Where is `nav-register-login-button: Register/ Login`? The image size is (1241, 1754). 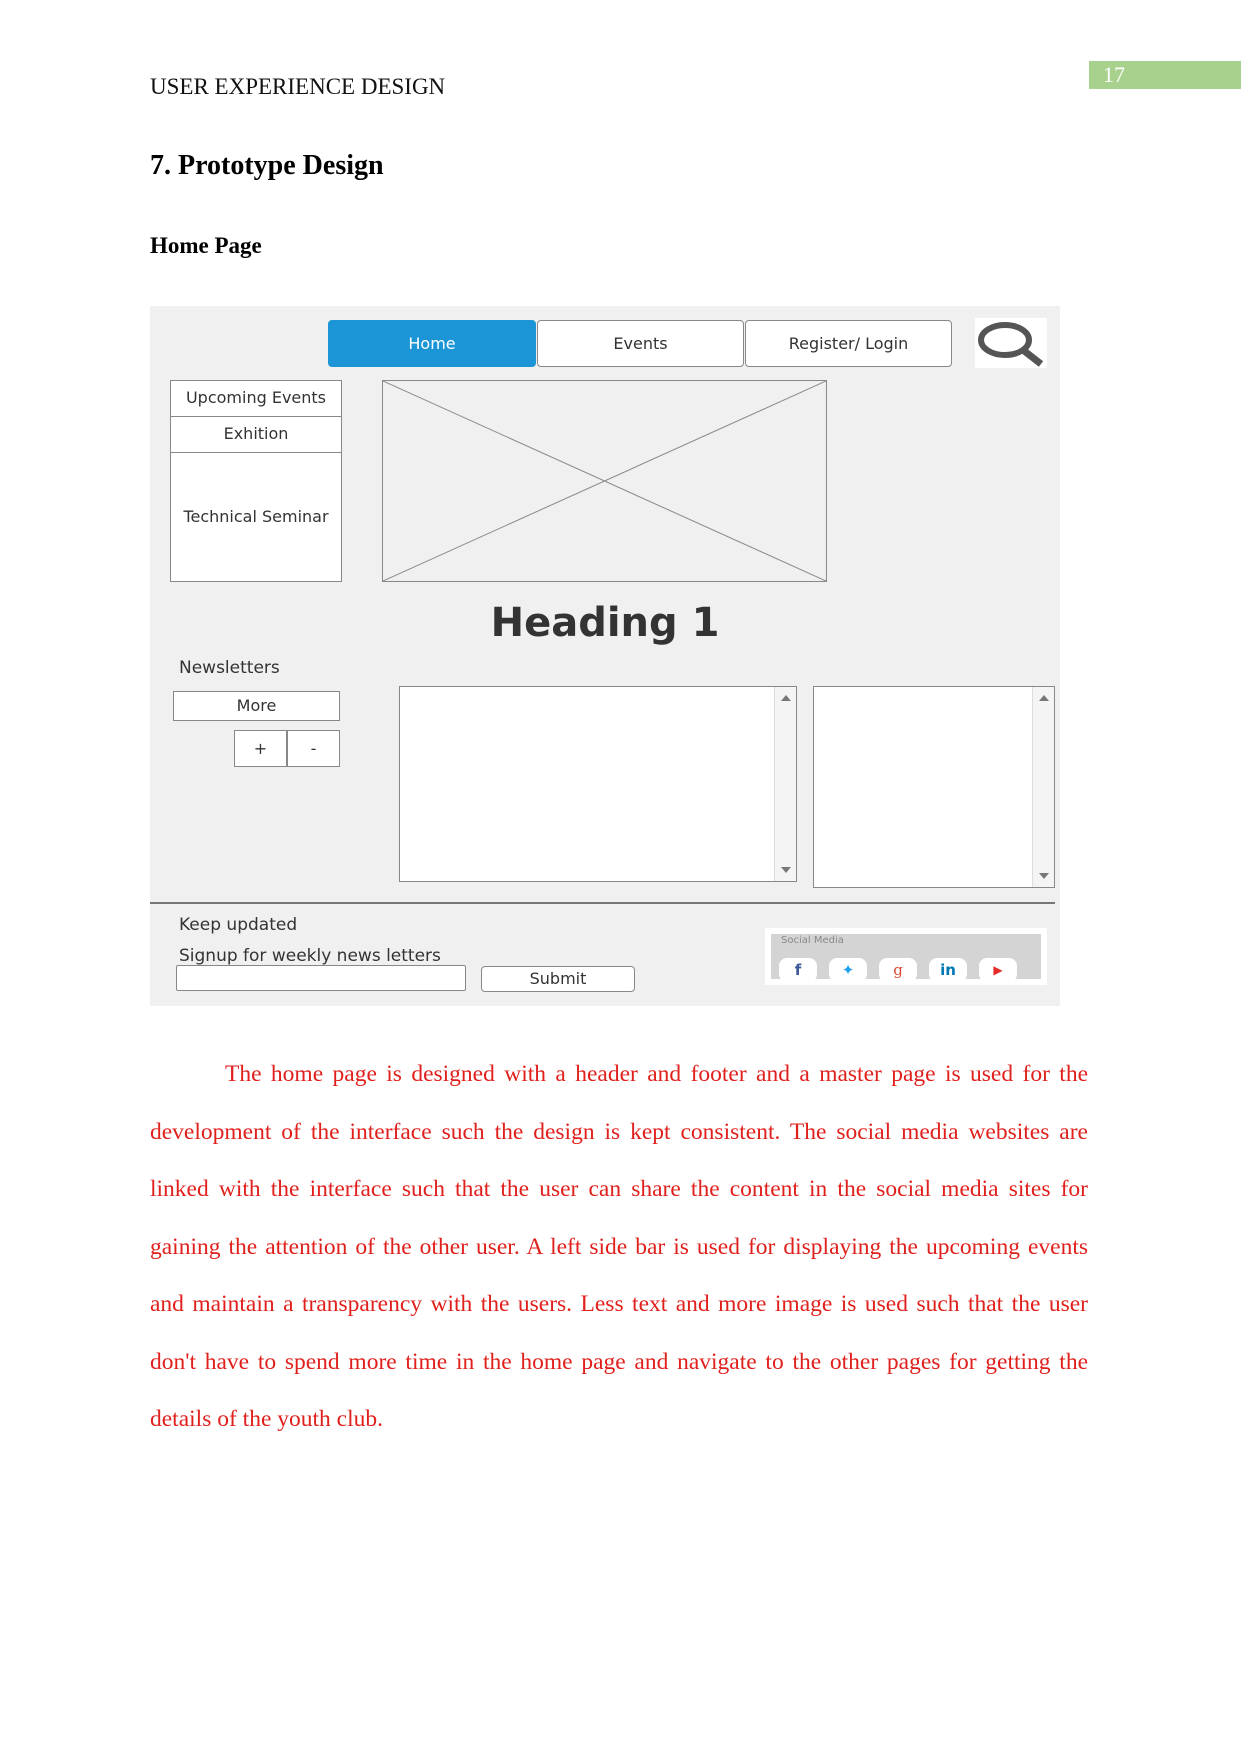
nav-register-login-button: Register/ Login is located at coordinates (848, 343).